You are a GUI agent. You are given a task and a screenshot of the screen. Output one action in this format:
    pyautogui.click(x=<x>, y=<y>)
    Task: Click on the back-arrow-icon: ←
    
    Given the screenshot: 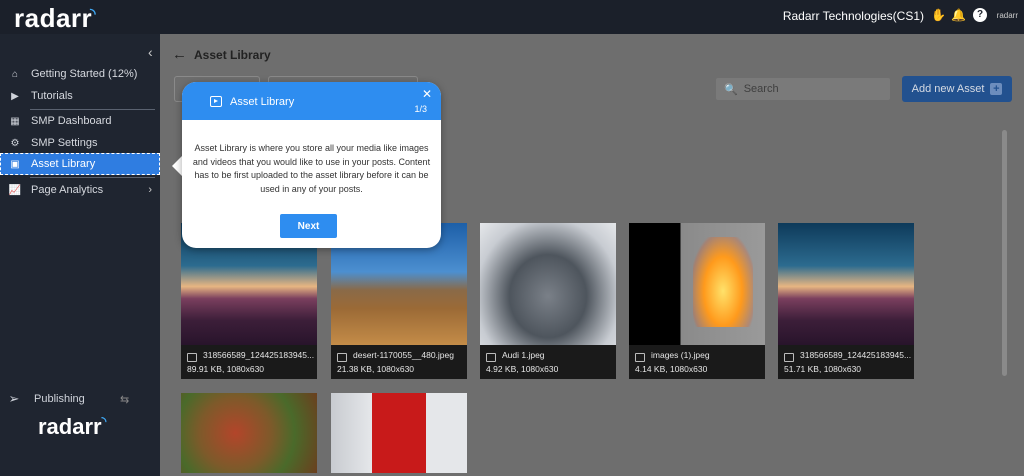 What is the action you would take?
    pyautogui.click(x=179, y=54)
    